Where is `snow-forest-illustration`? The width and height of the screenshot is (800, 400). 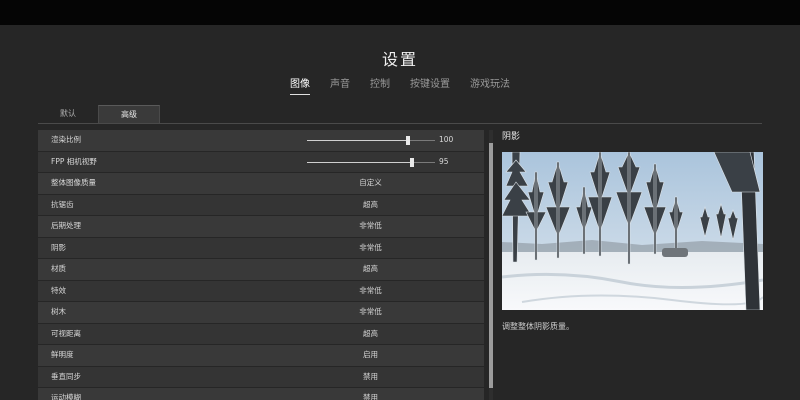 snow-forest-illustration is located at coordinates (632, 231).